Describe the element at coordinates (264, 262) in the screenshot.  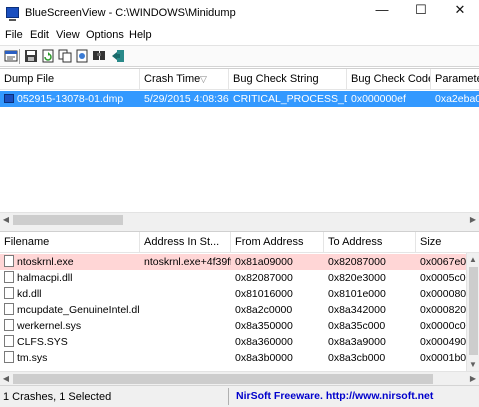
I see `from-address-cell: 0x81a09000` at that location.